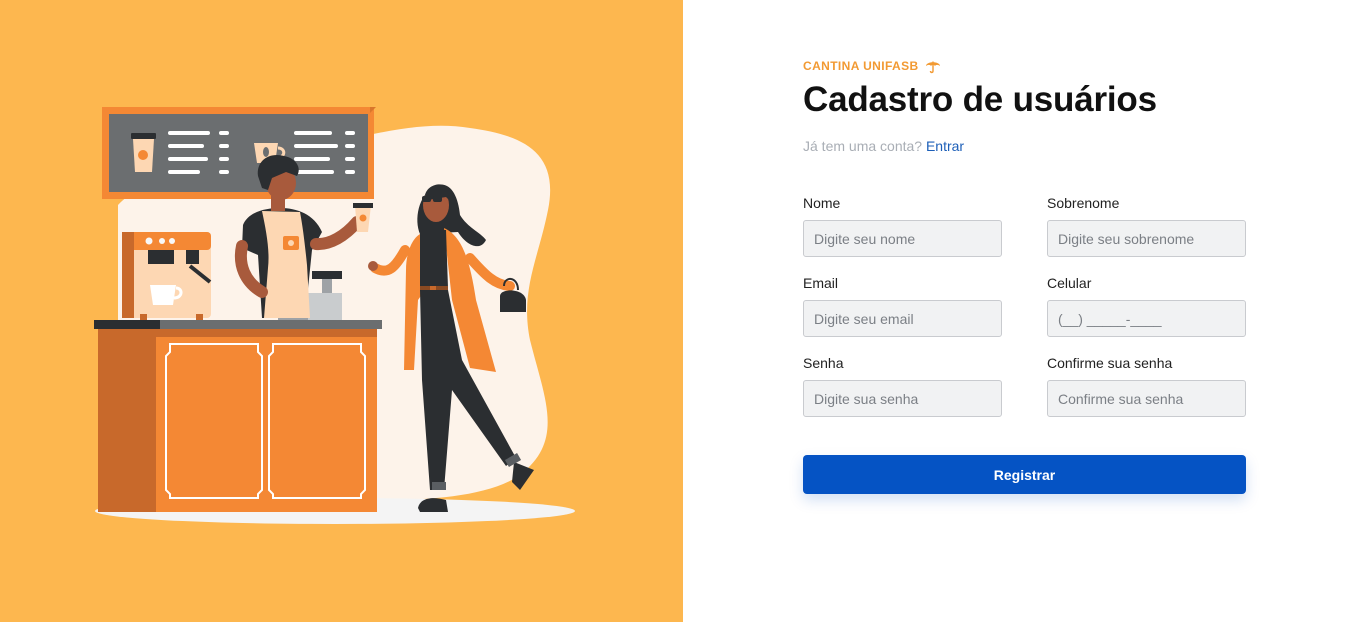  I want to click on celular-label: Celular, so click(1069, 283).